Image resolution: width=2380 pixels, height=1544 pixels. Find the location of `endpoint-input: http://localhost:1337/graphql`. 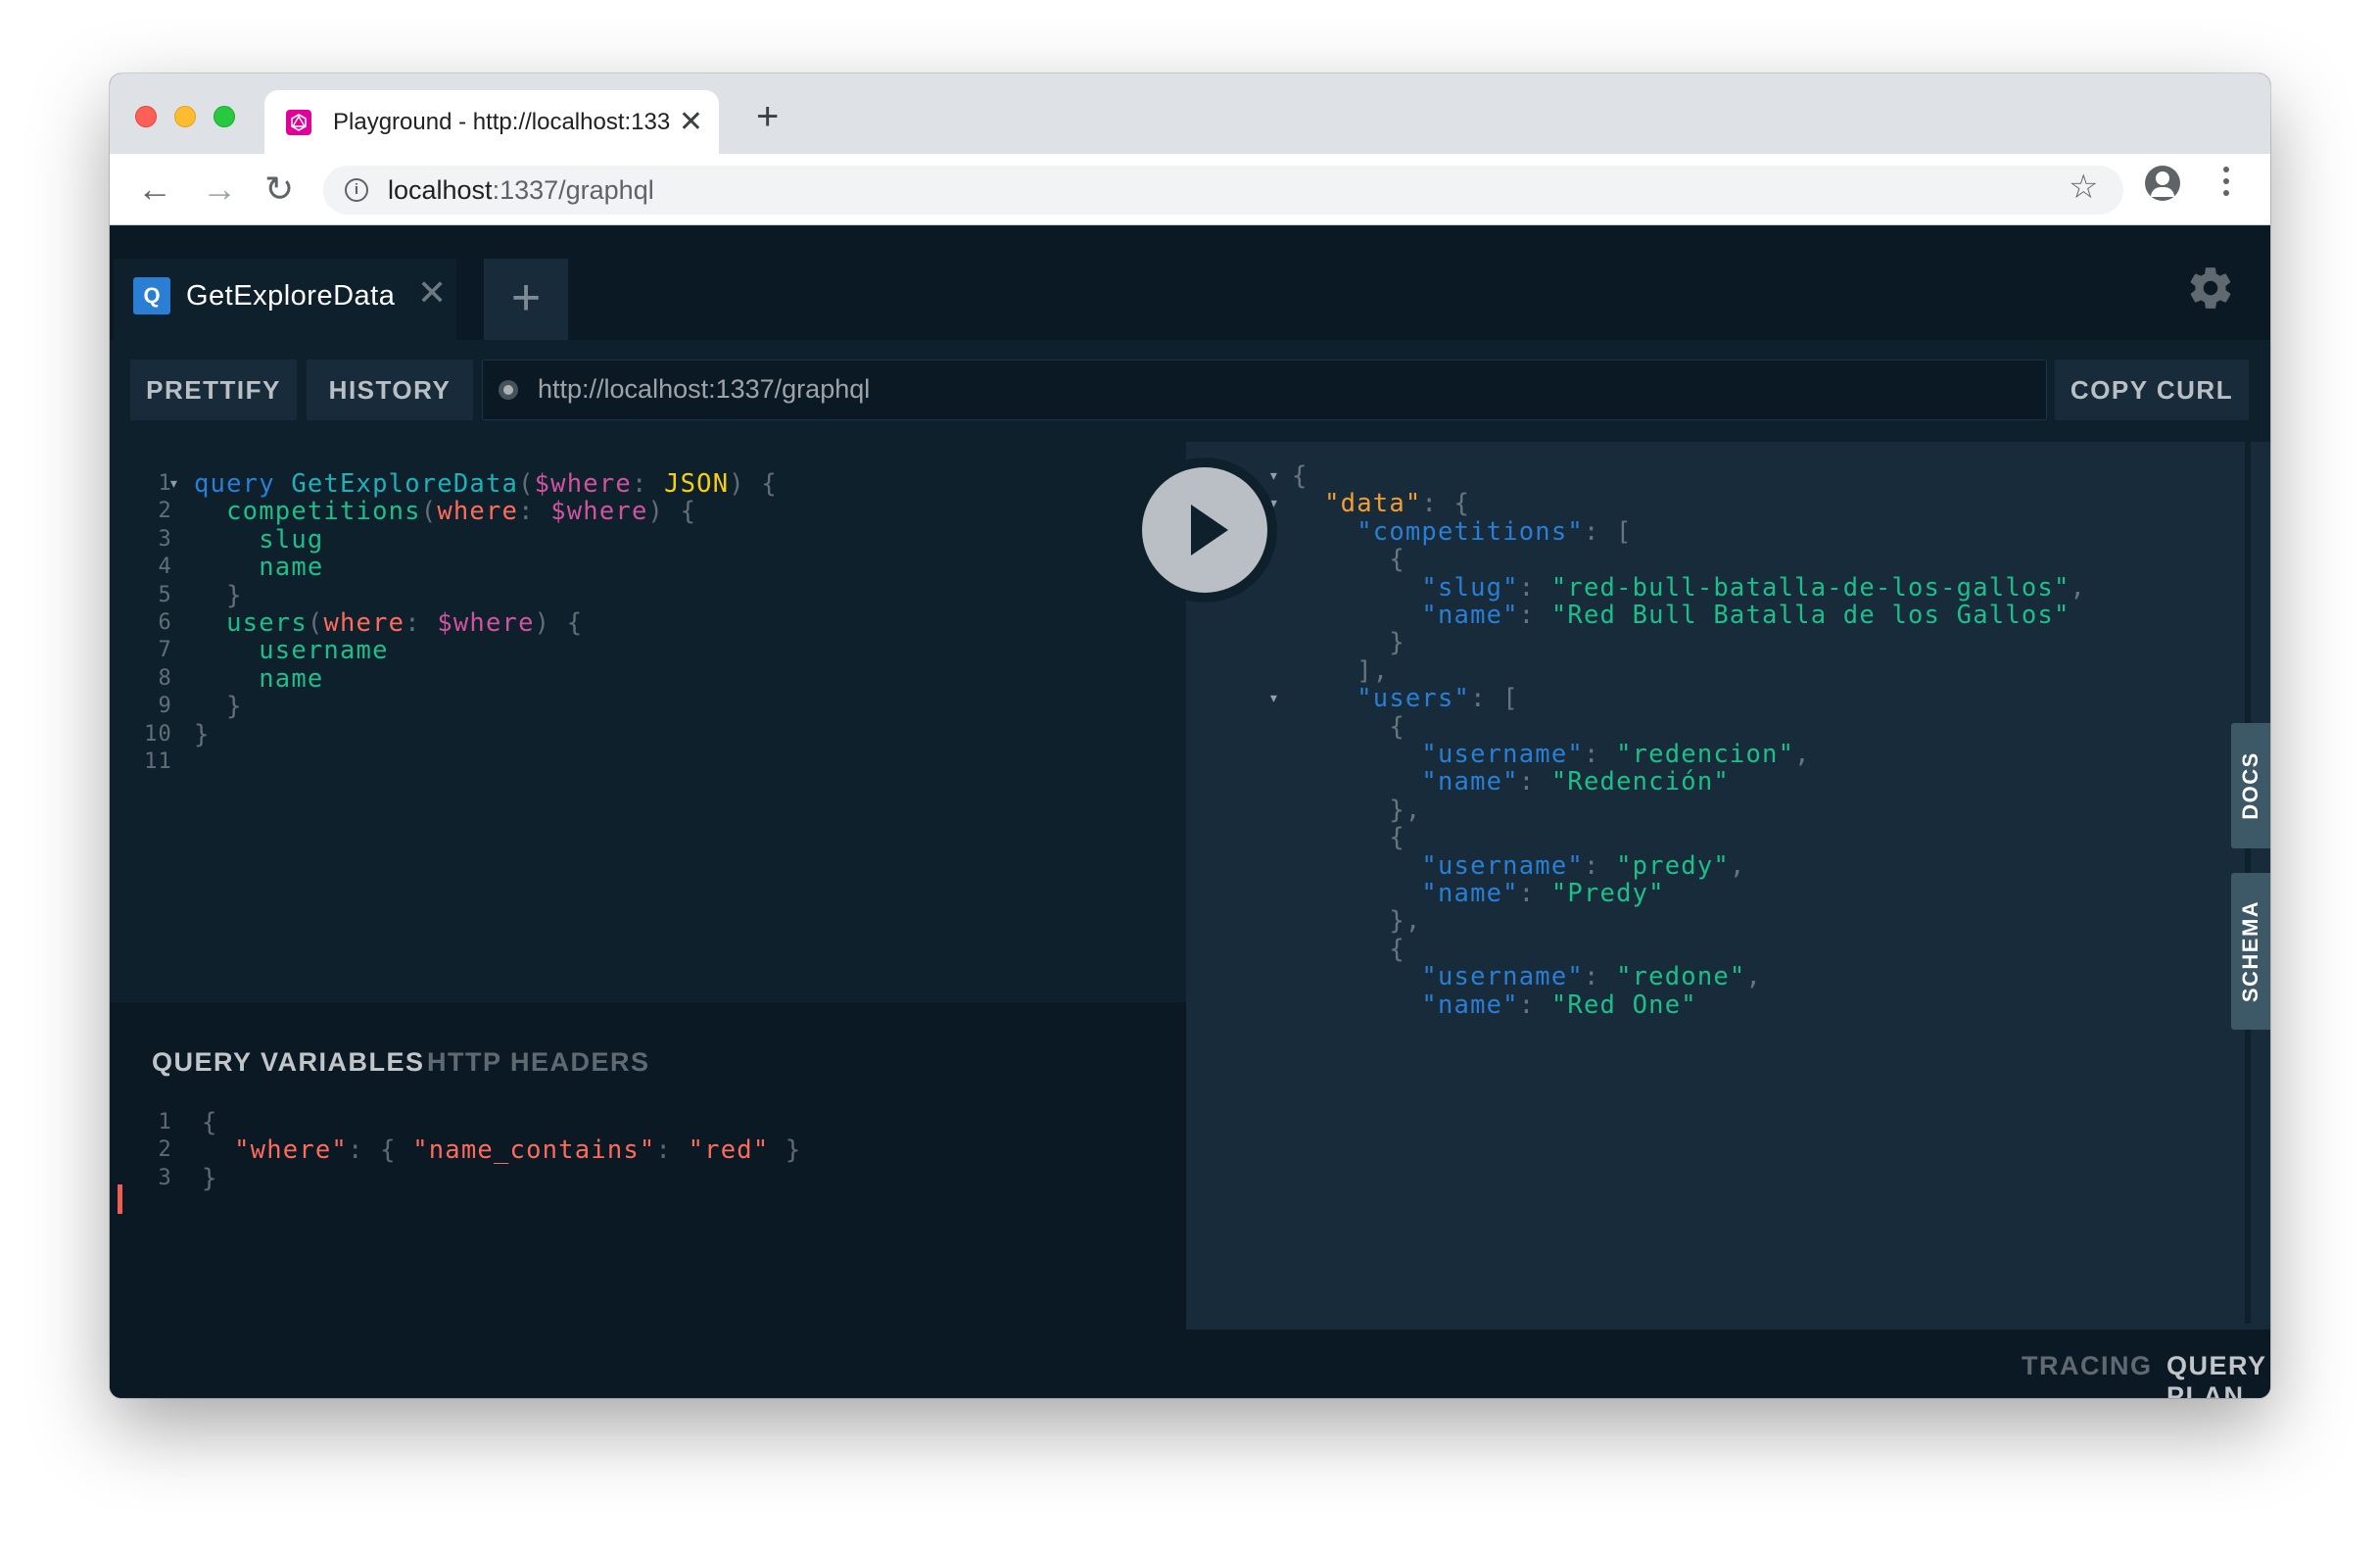

endpoint-input: http://localhost:1337/graphql is located at coordinates (1264, 390).